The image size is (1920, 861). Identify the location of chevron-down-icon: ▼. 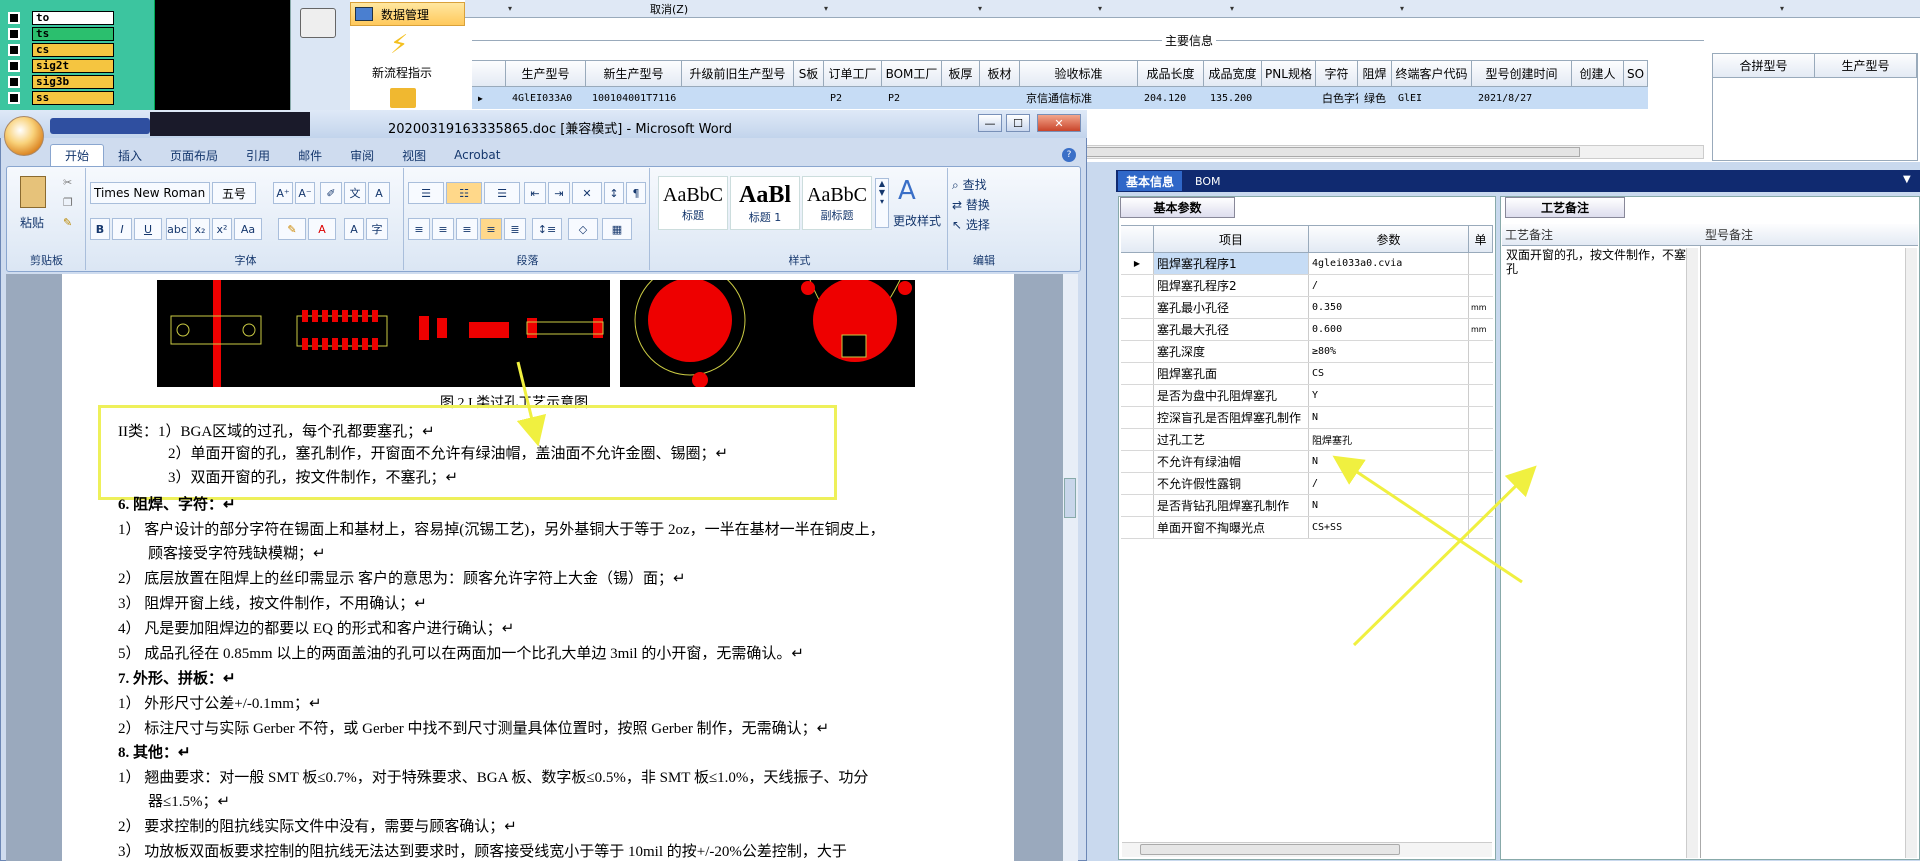
(1907, 179).